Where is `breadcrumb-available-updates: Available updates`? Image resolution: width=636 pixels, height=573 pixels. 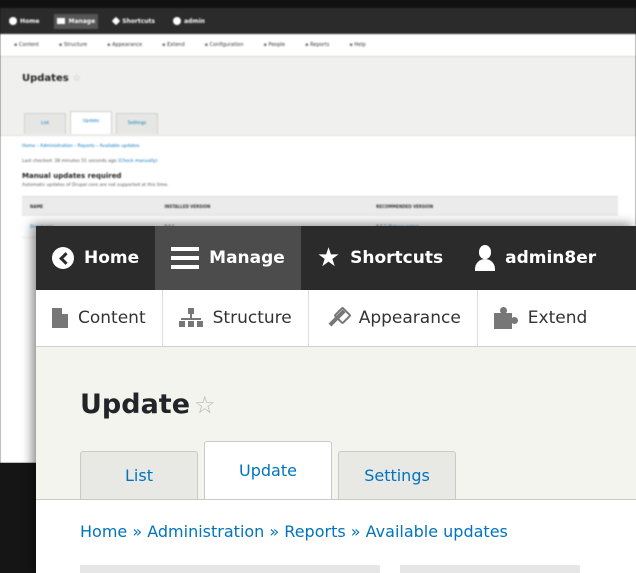 breadcrumb-available-updates: Available updates is located at coordinates (437, 531).